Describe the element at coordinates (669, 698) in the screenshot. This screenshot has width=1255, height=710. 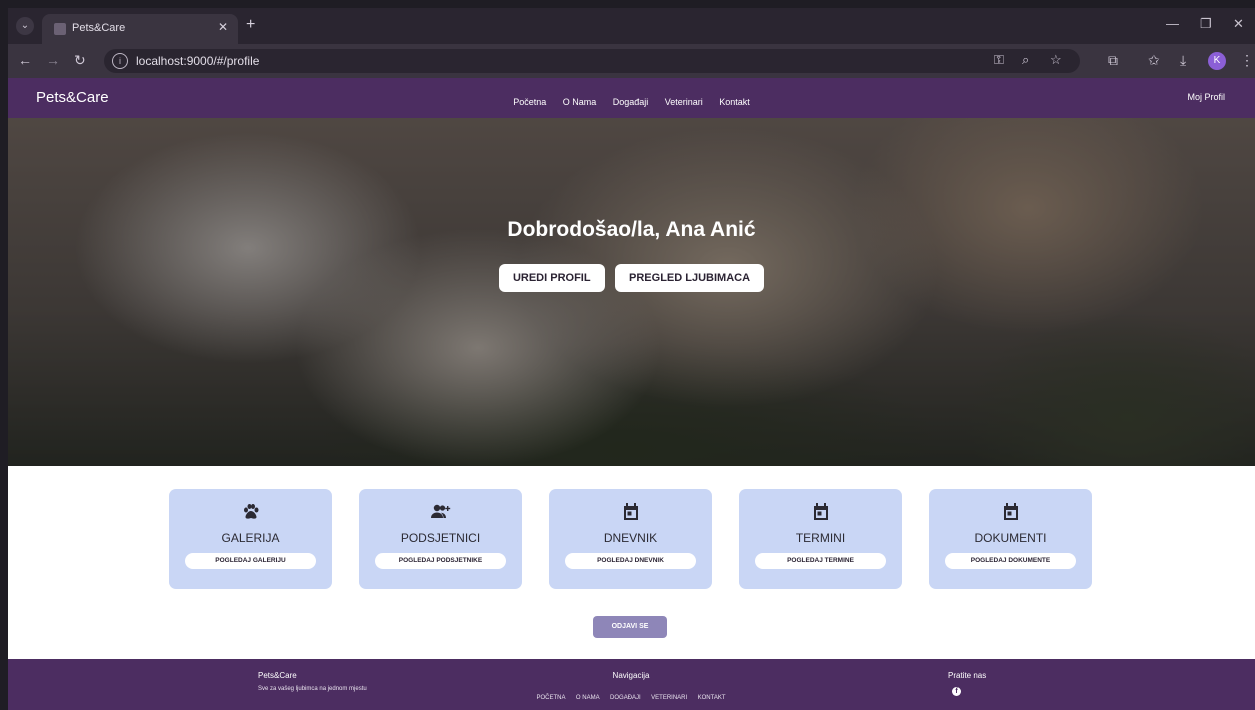
I see `footer-link-vets: VETERINARI` at that location.